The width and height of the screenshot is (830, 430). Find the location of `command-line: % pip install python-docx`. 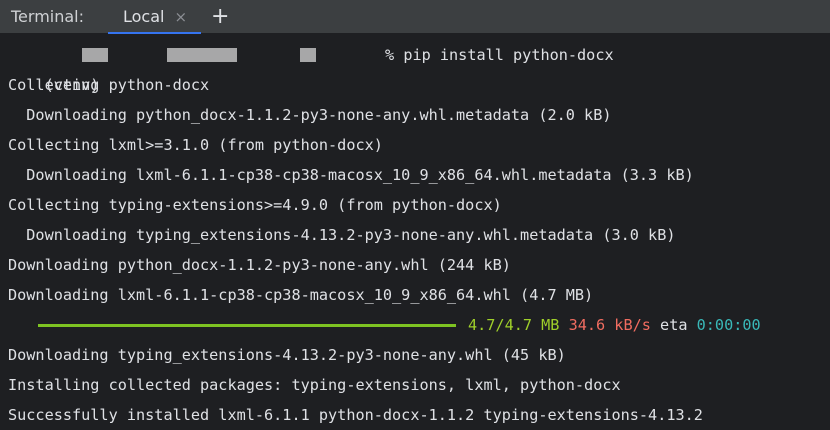

command-line: % pip install python-docx is located at coordinates (499, 55).